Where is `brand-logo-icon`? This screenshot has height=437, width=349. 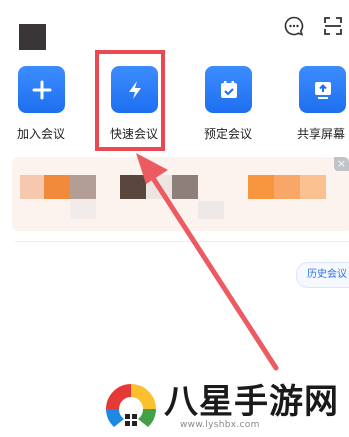 brand-logo-icon is located at coordinates (131, 405).